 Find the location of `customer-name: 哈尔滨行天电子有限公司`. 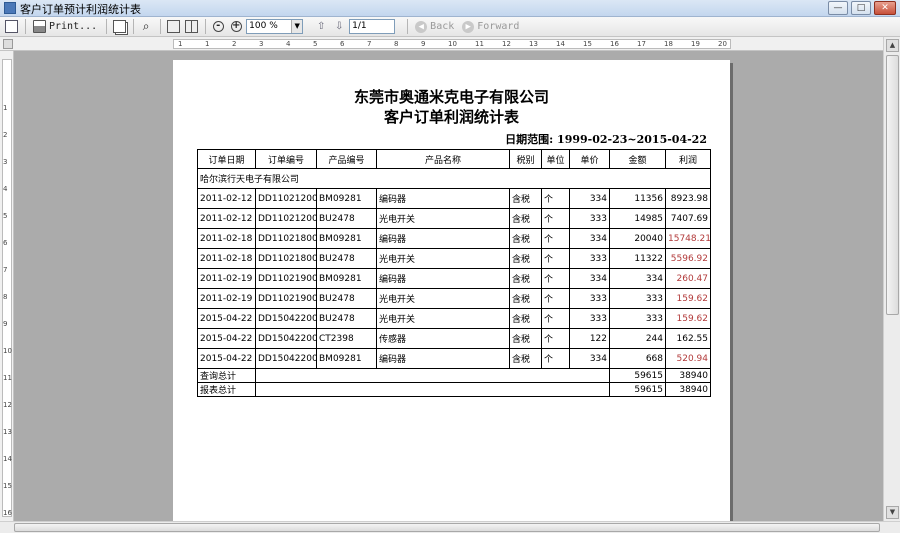

customer-name: 哈尔滨行天电子有限公司 is located at coordinates (454, 178).